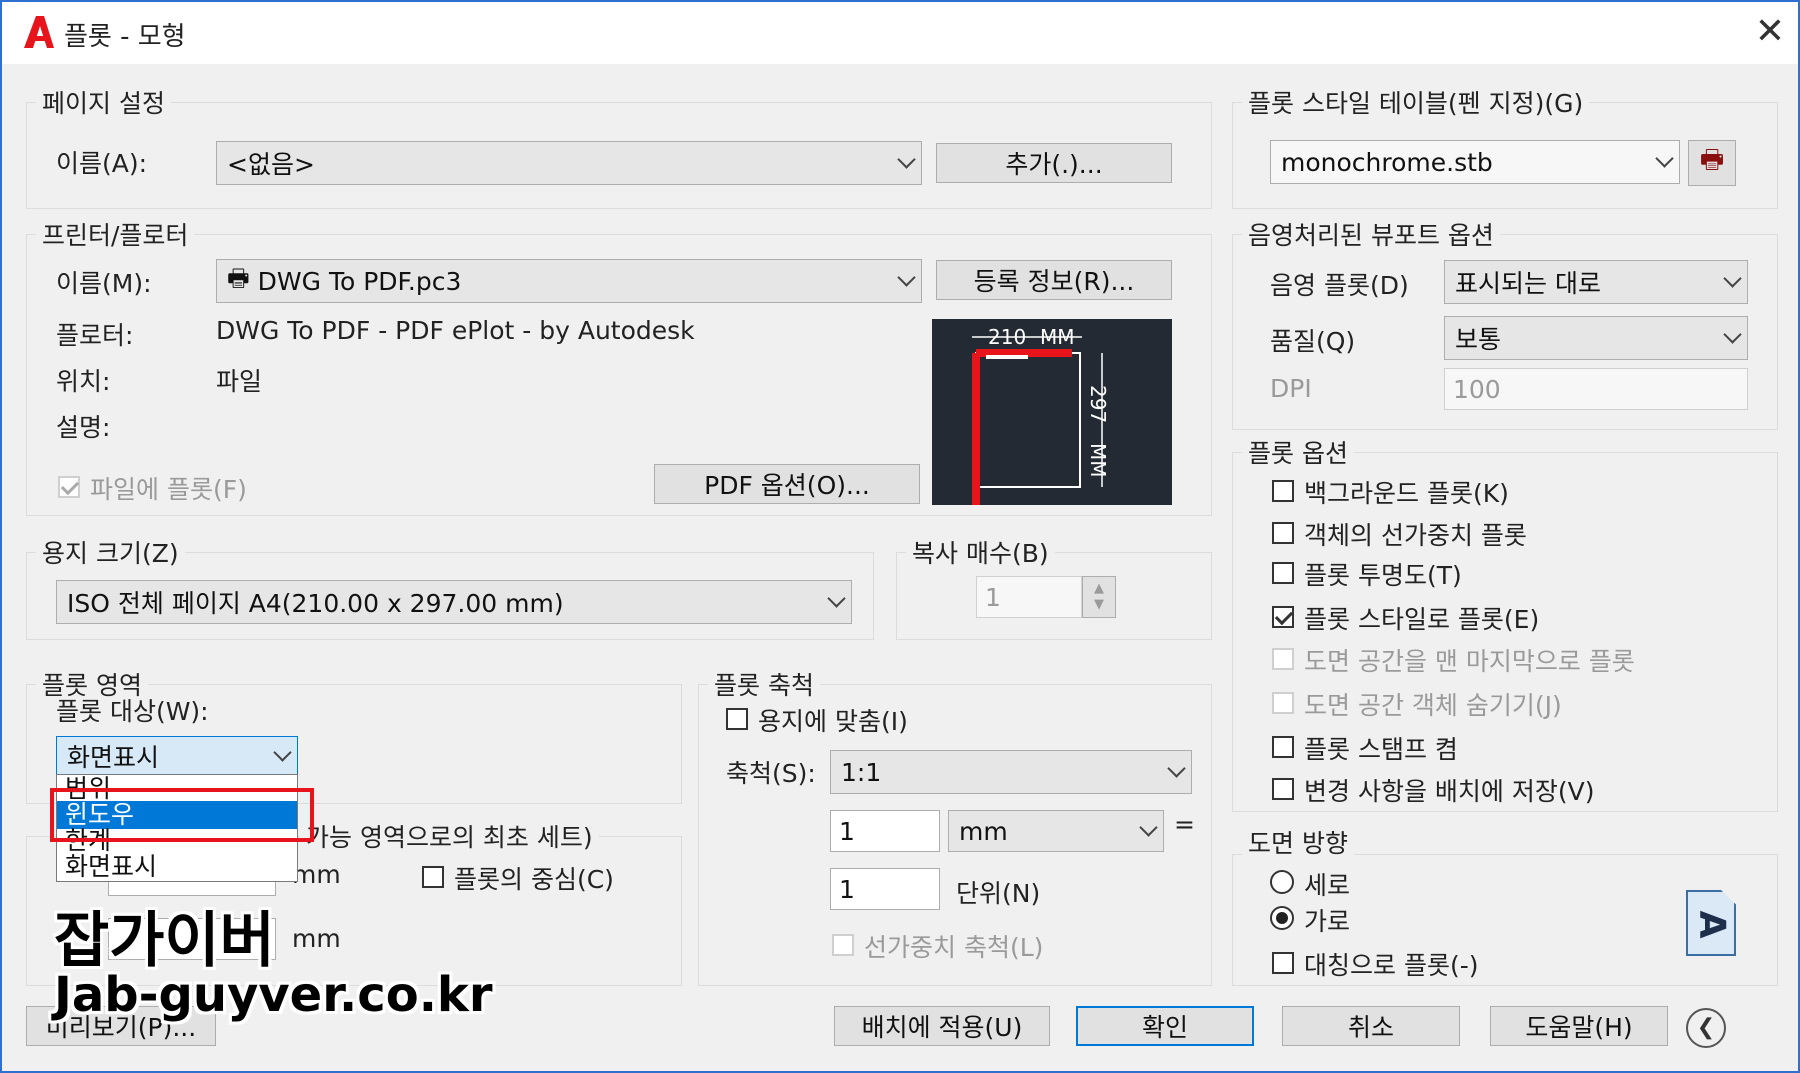 Image resolution: width=1800 pixels, height=1073 pixels. What do you see at coordinates (1712, 163) in the screenshot?
I see `edit-style-table-button: 🖶` at bounding box center [1712, 163].